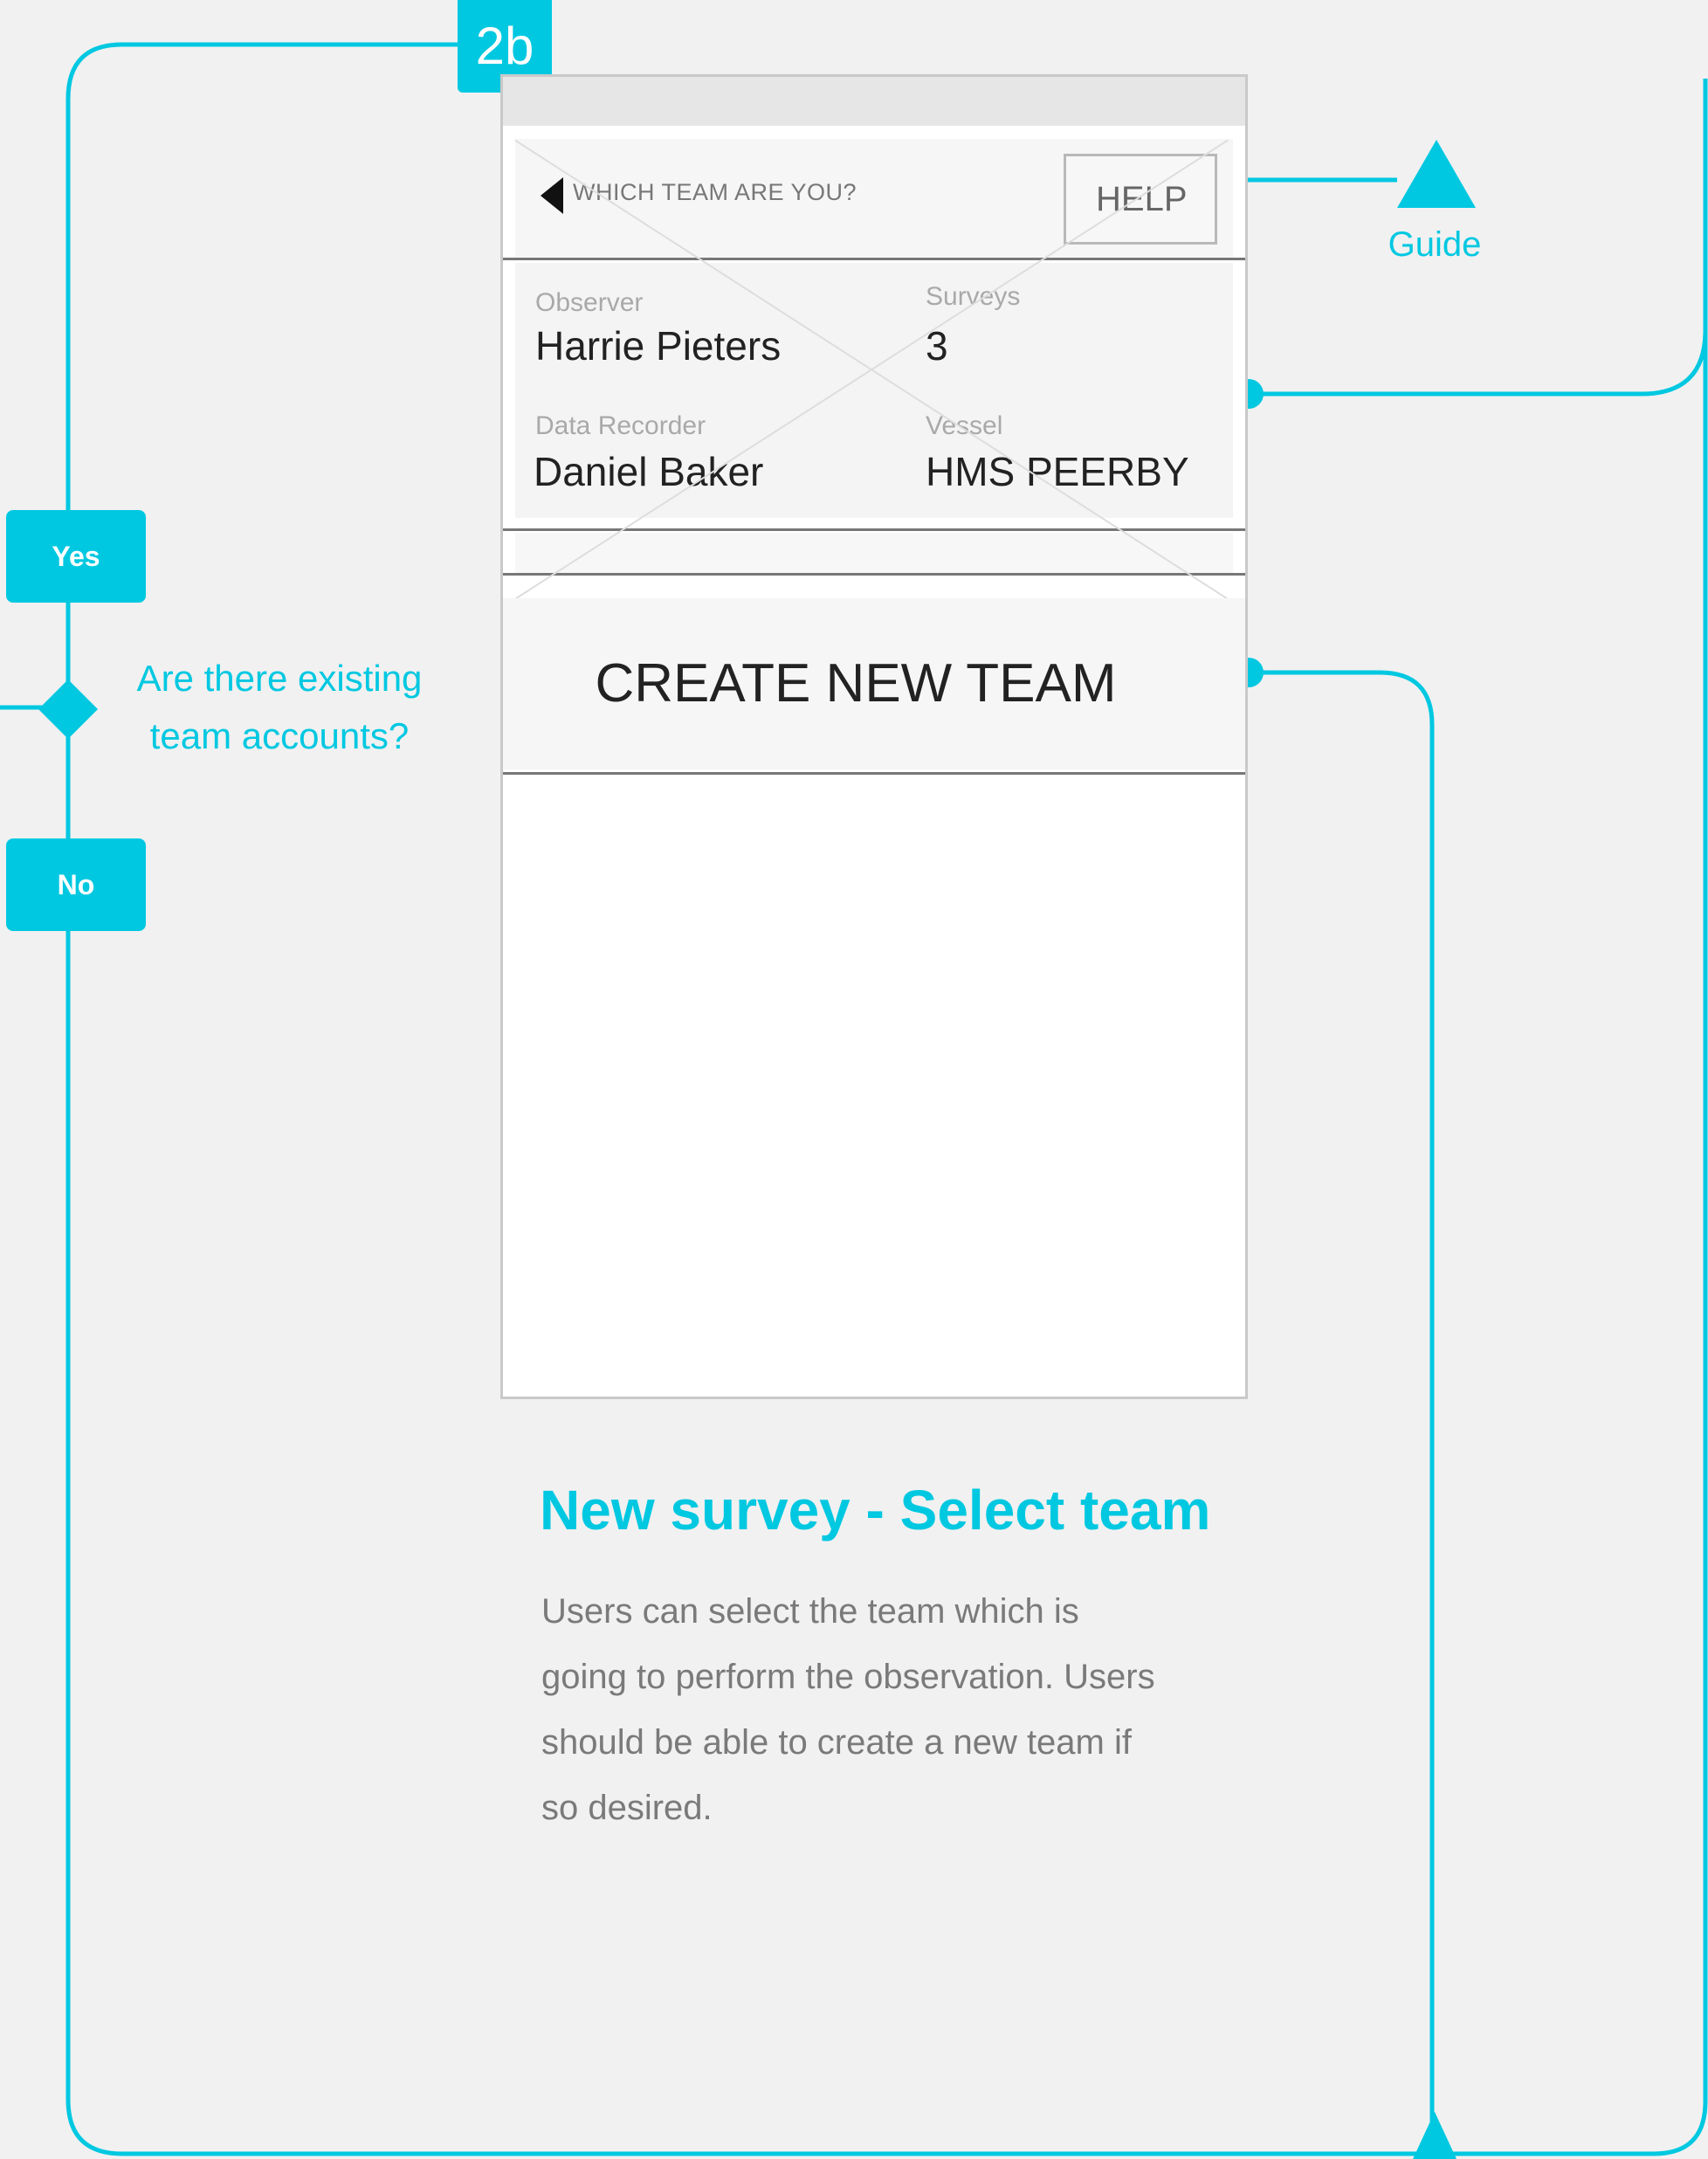 The image size is (1708, 2159). I want to click on top-app-bar: WHICH TEAM ARE YOU? HELP, so click(874, 199).